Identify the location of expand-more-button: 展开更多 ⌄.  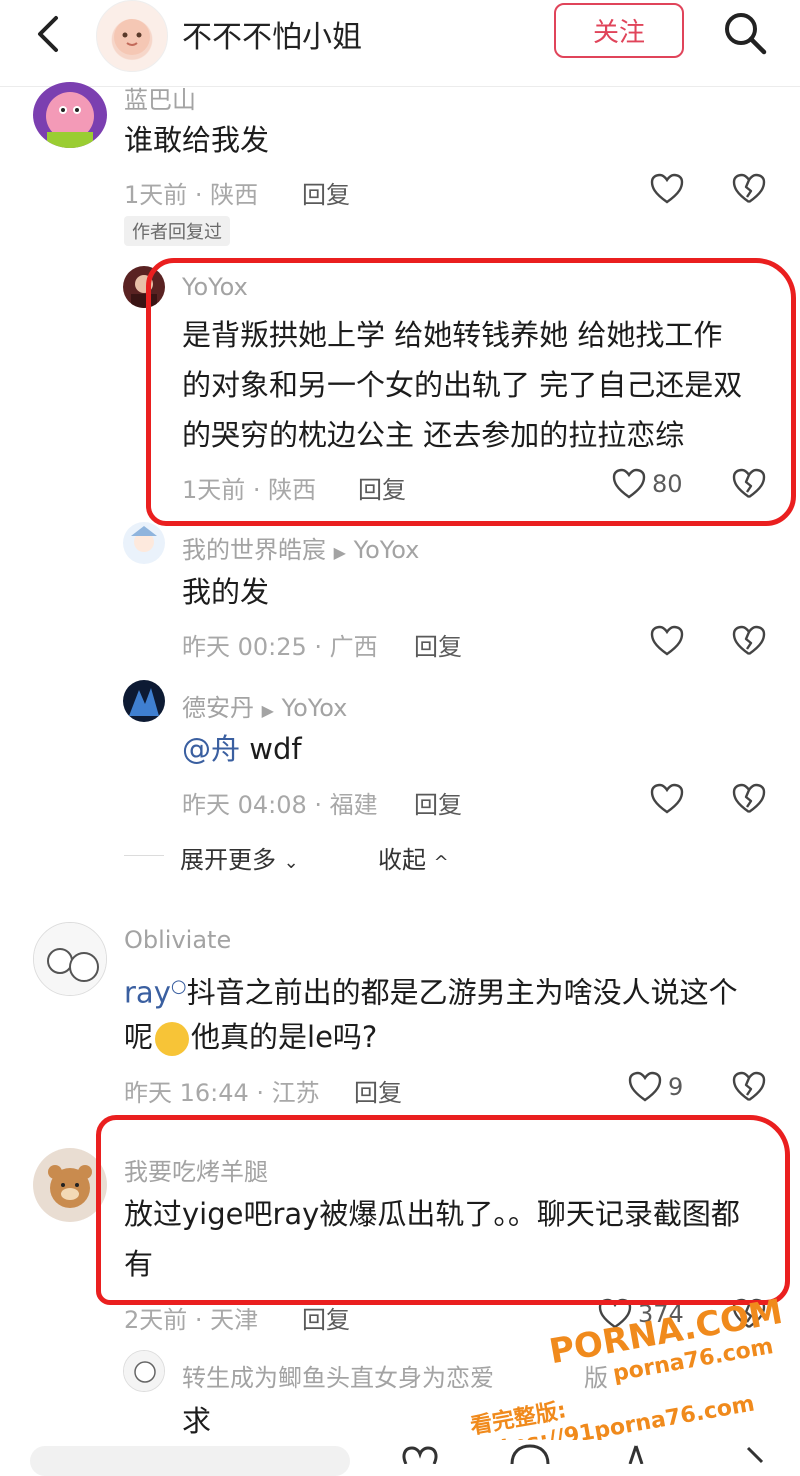
(239, 857).